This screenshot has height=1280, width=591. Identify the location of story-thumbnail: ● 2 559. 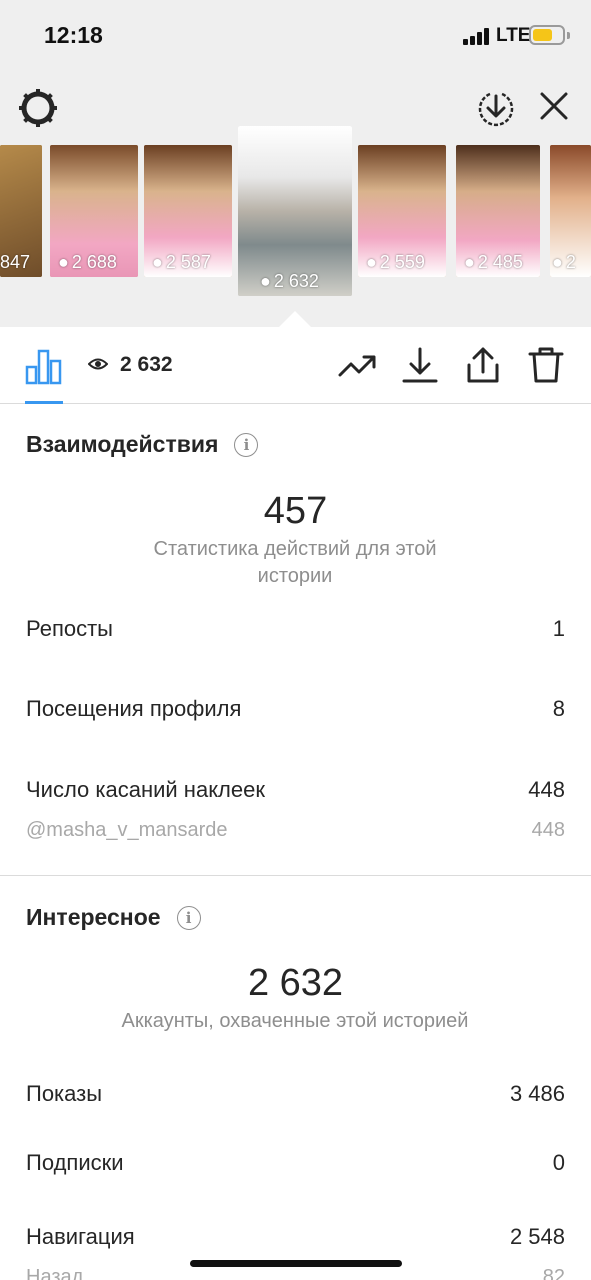
(402, 211).